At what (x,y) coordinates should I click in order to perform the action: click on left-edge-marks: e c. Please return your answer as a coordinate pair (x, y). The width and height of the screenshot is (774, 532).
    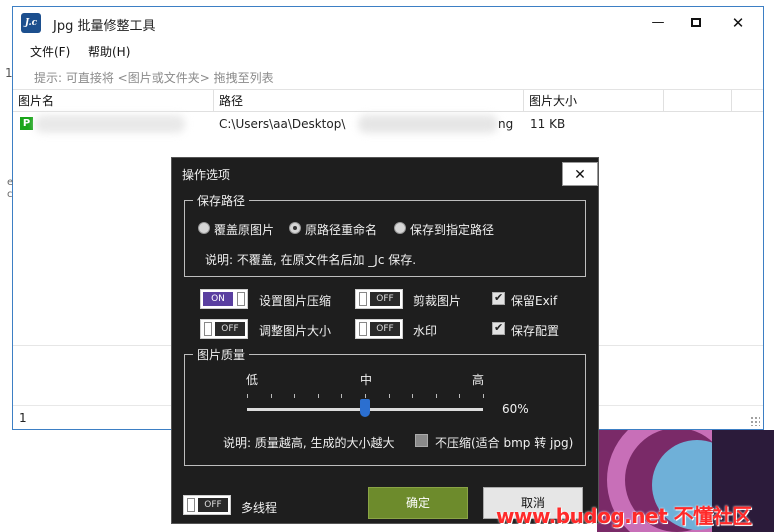
    Looking at the image, I should click on (10, 188).